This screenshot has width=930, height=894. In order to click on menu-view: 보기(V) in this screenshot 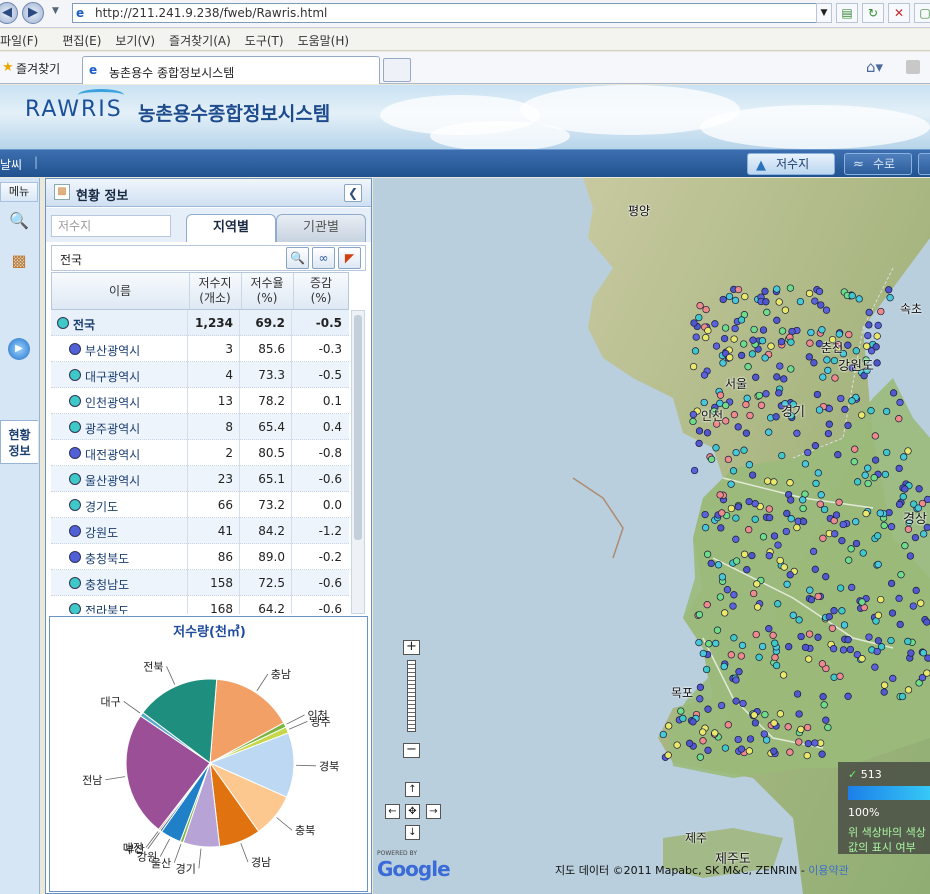, I will do `click(140, 39)`.